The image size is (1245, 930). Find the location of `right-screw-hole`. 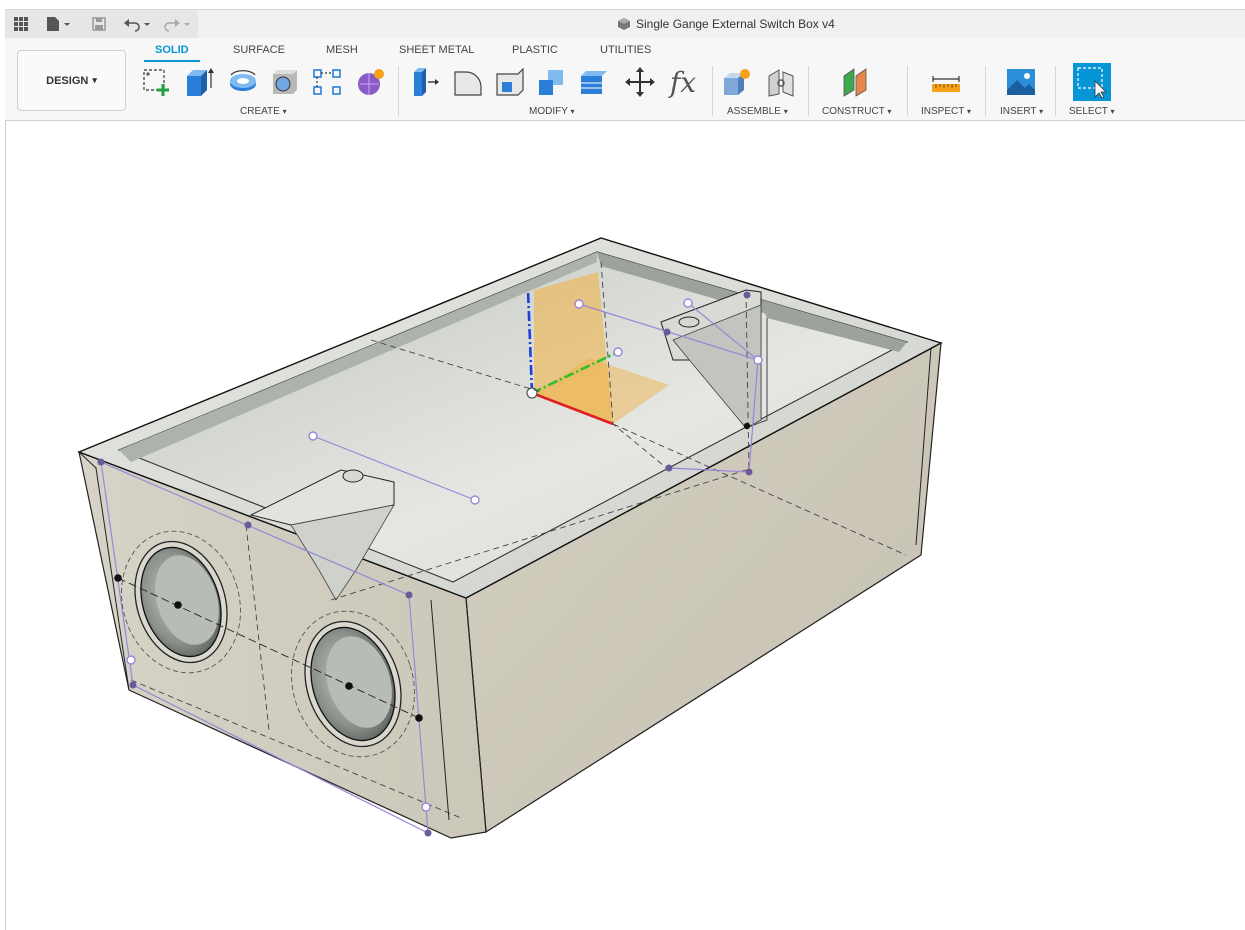

right-screw-hole is located at coordinates (689, 322).